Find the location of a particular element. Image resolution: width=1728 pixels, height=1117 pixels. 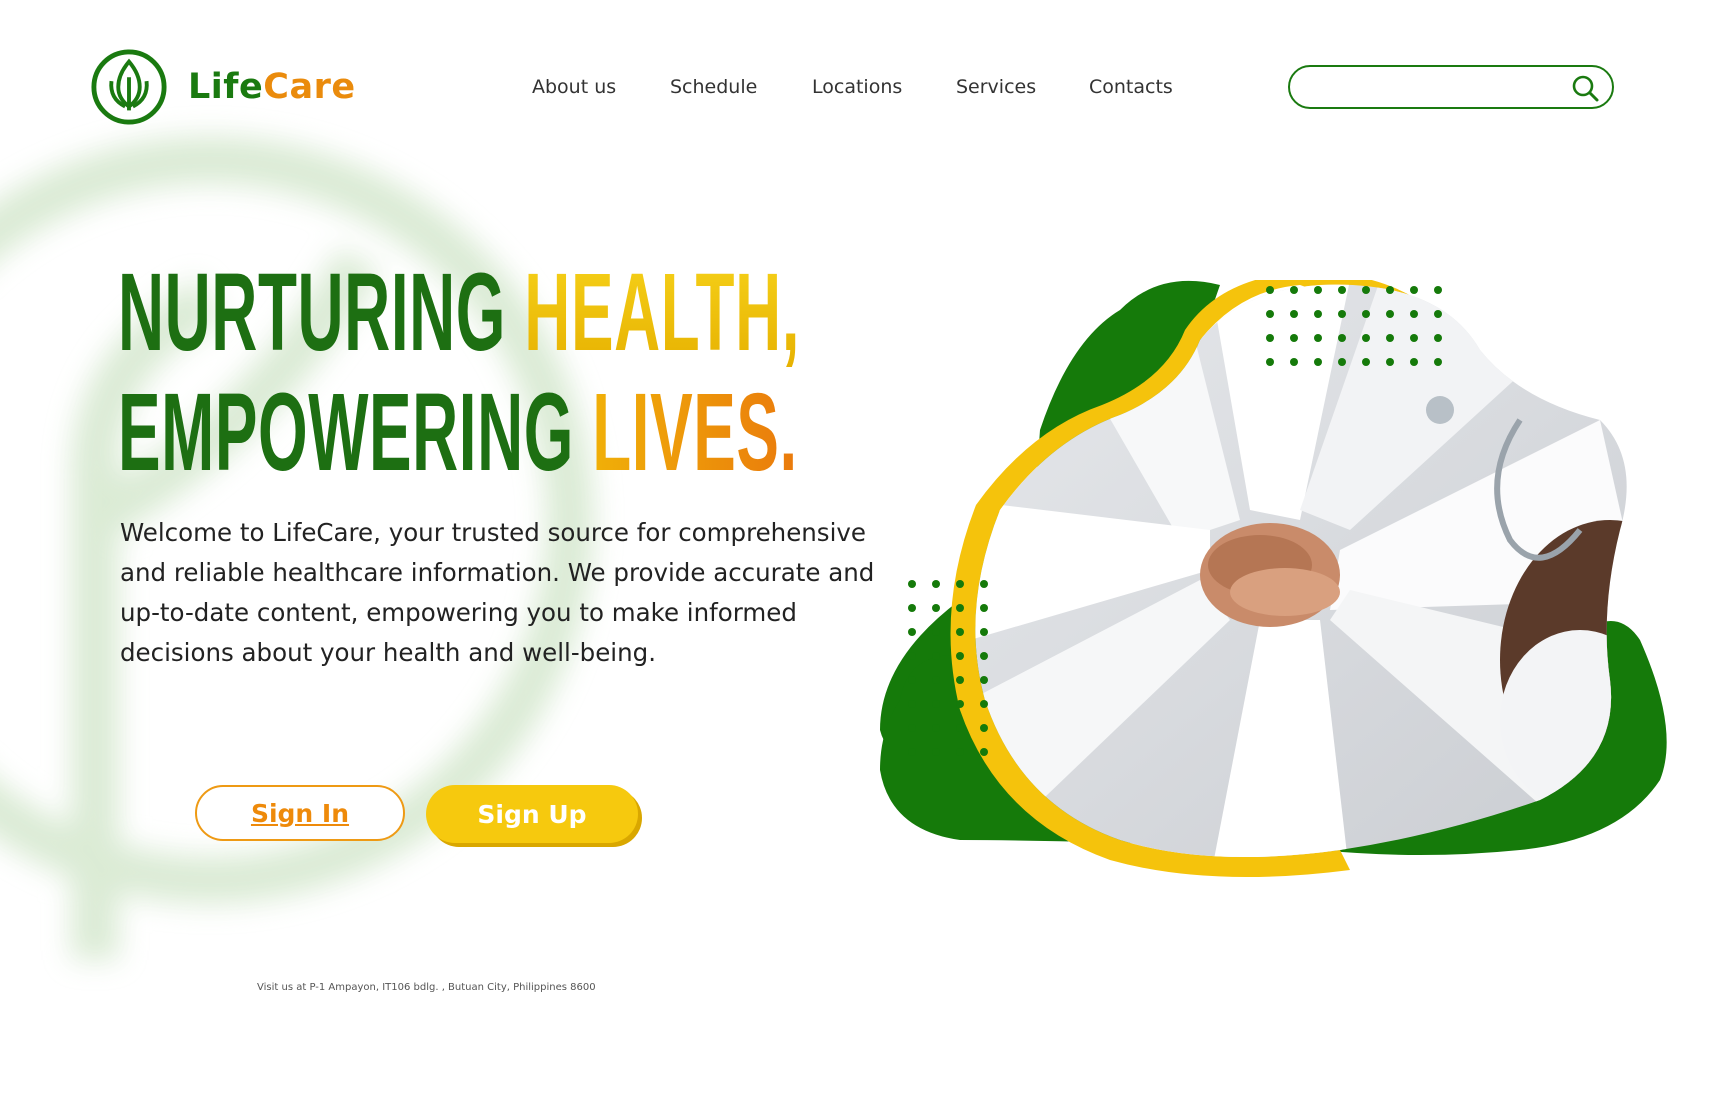

headline-word-lives: LIVES. is located at coordinates (695, 432).